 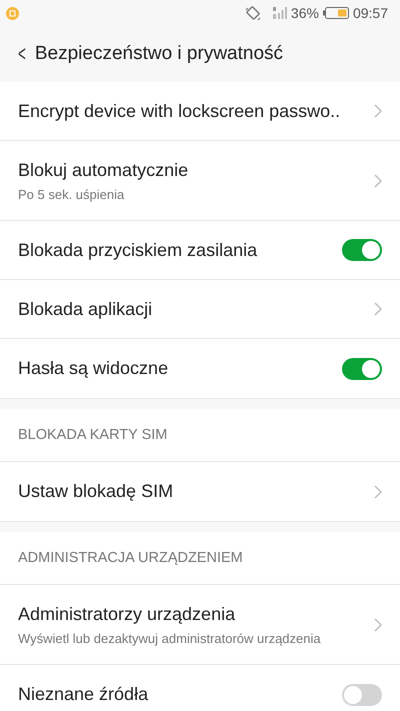 What do you see at coordinates (200, 491) in the screenshot?
I see `settings-item: Ustaw blokadę SIM` at bounding box center [200, 491].